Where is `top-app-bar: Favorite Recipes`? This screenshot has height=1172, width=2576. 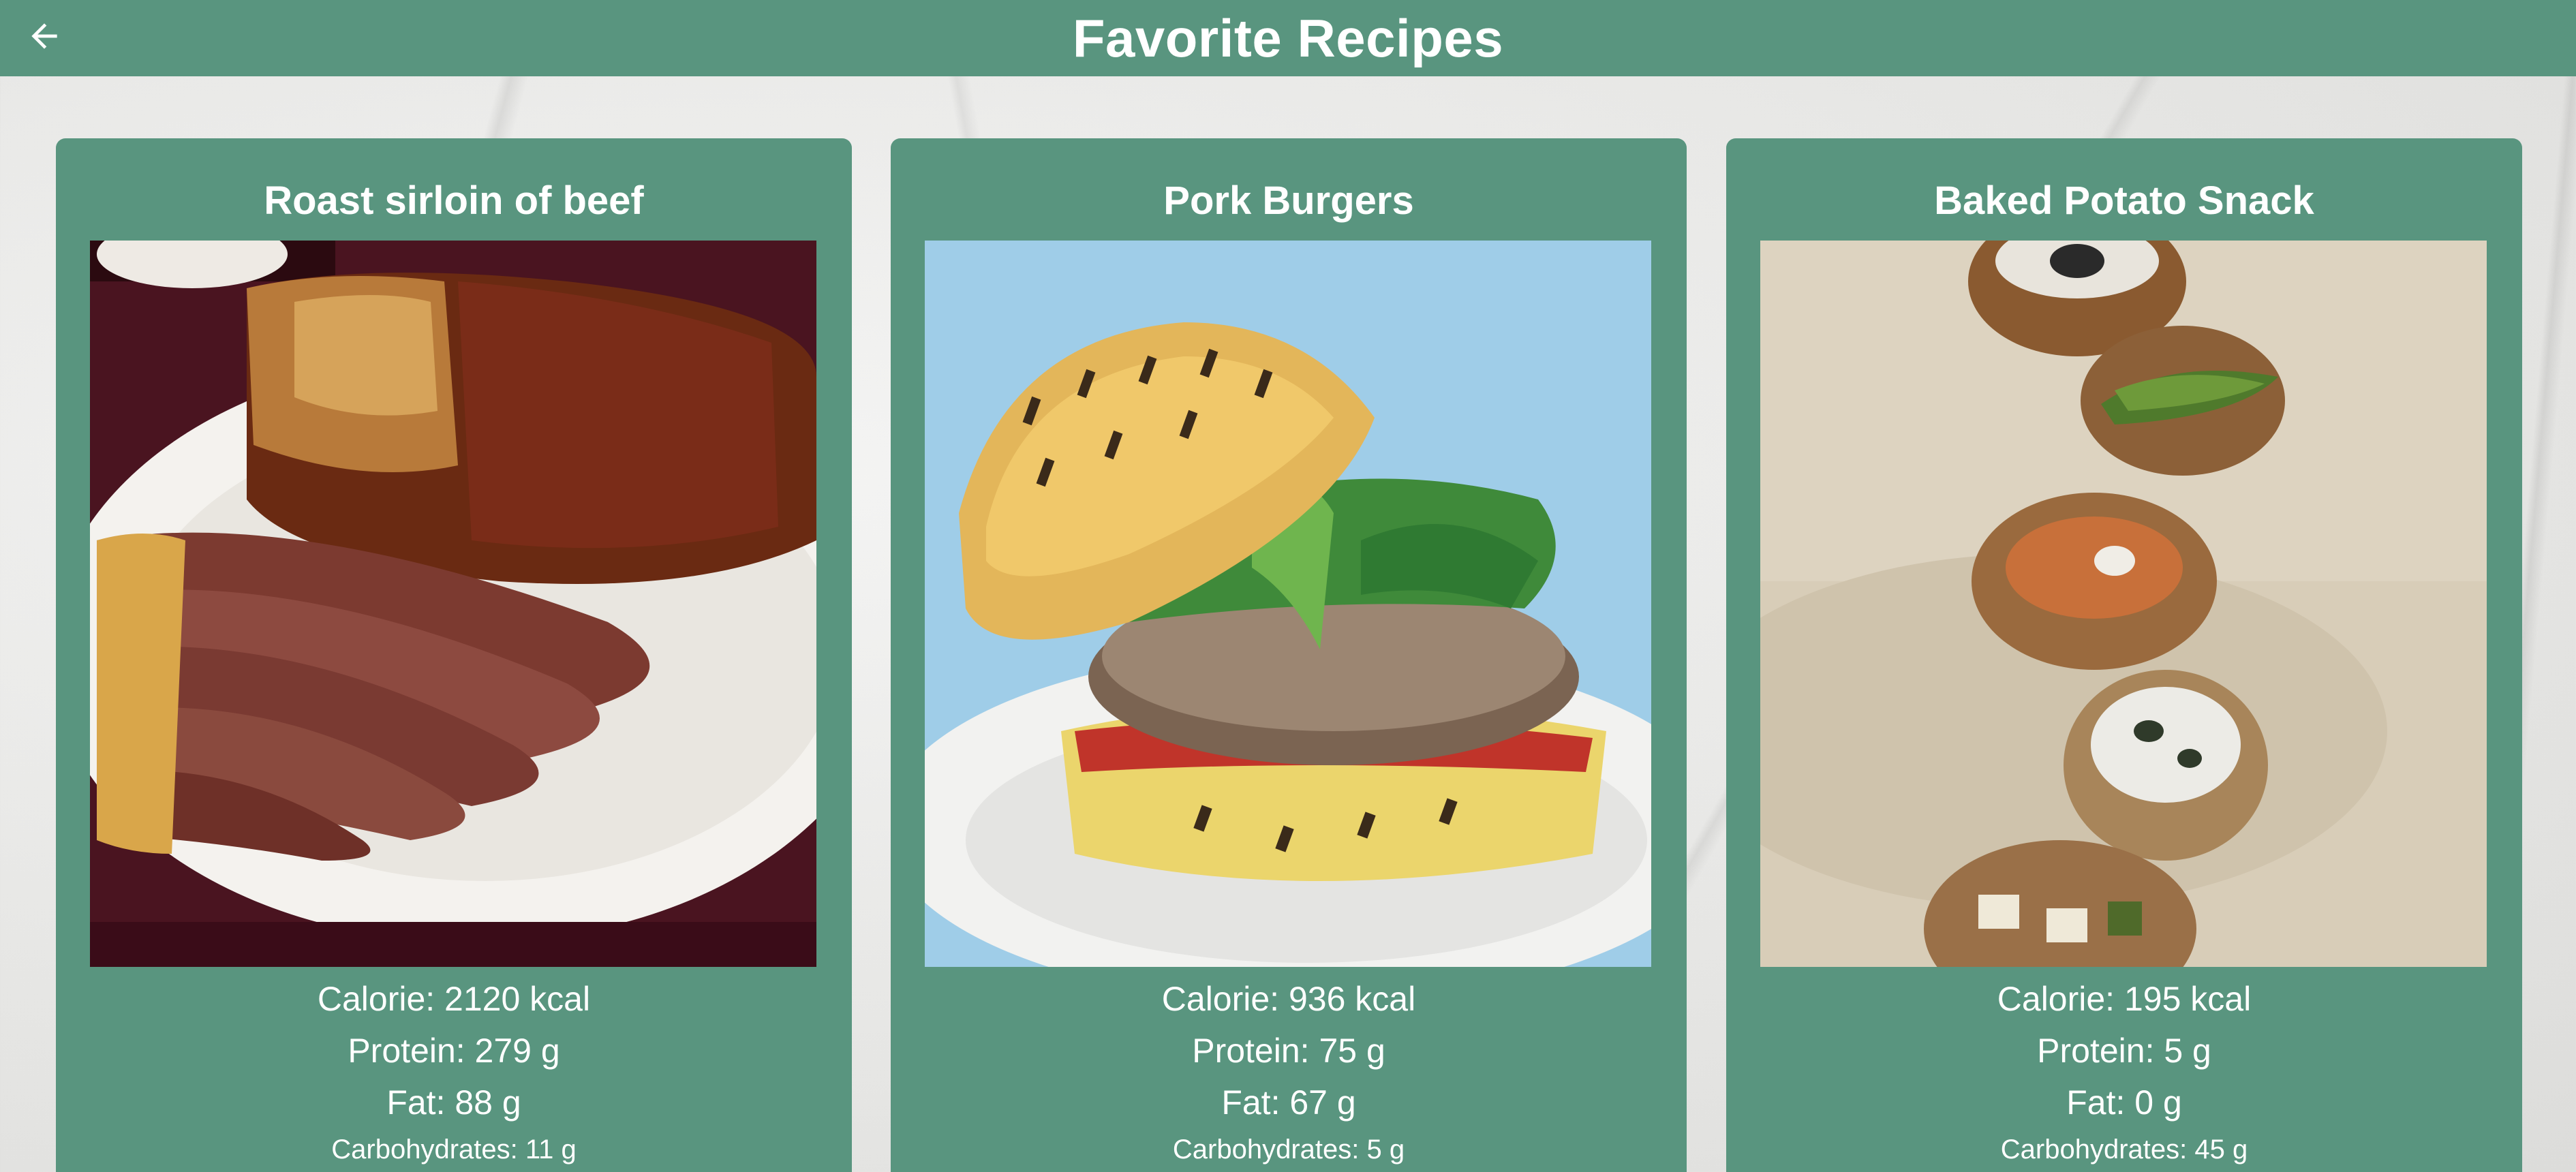
top-app-bar: Favorite Recipes is located at coordinates (1288, 38).